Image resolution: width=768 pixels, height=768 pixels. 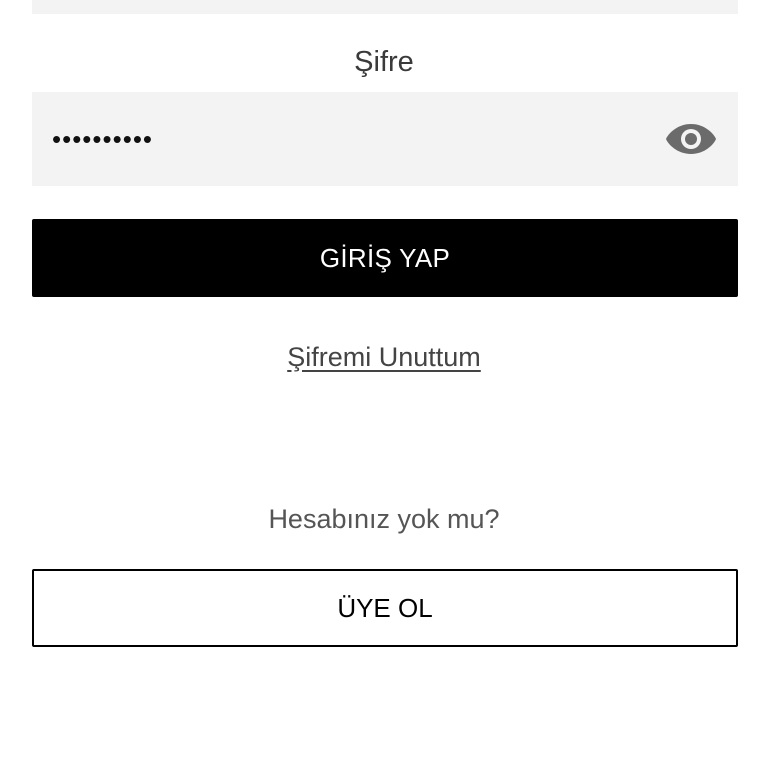 I want to click on password-input, so click(x=352, y=139).